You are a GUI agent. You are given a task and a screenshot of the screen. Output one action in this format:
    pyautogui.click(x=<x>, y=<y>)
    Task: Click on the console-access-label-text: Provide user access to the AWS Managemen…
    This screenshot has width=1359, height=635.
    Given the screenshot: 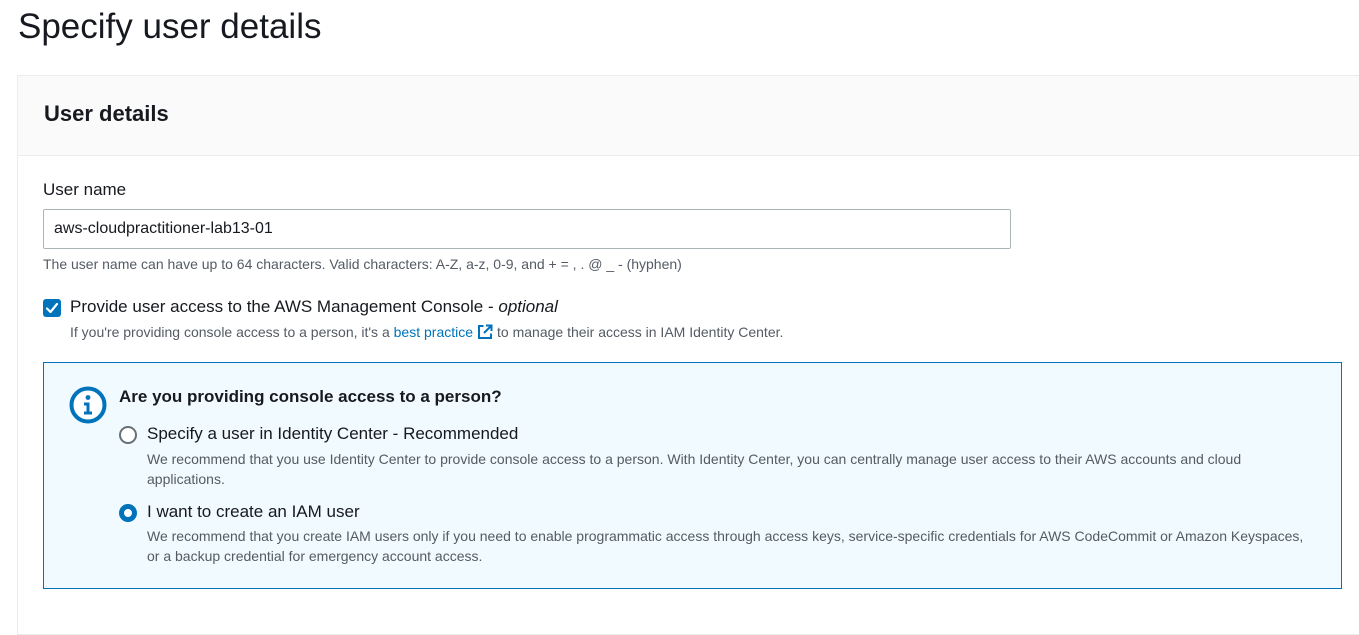 What is the action you would take?
    pyautogui.click(x=284, y=306)
    